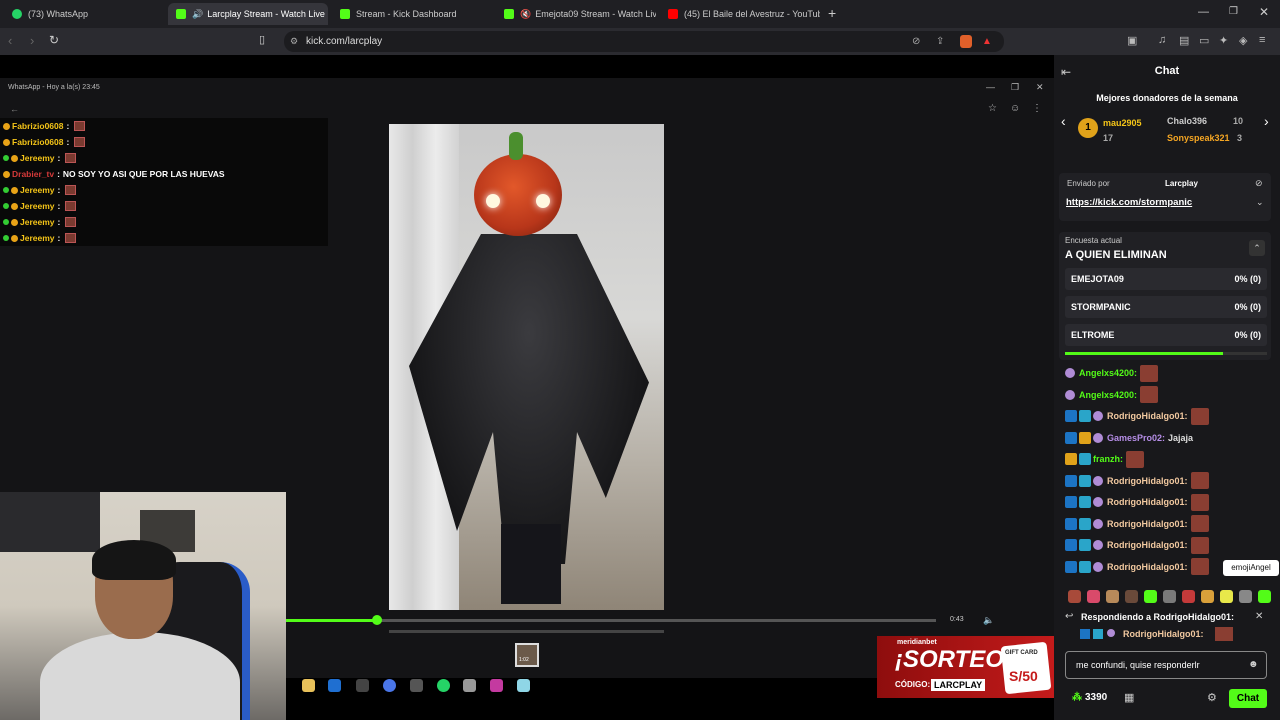 Image resolution: width=1280 pixels, height=720 pixels. Describe the element at coordinates (1223, 40) in the screenshot. I see `extensions-icon: ✦` at that location.